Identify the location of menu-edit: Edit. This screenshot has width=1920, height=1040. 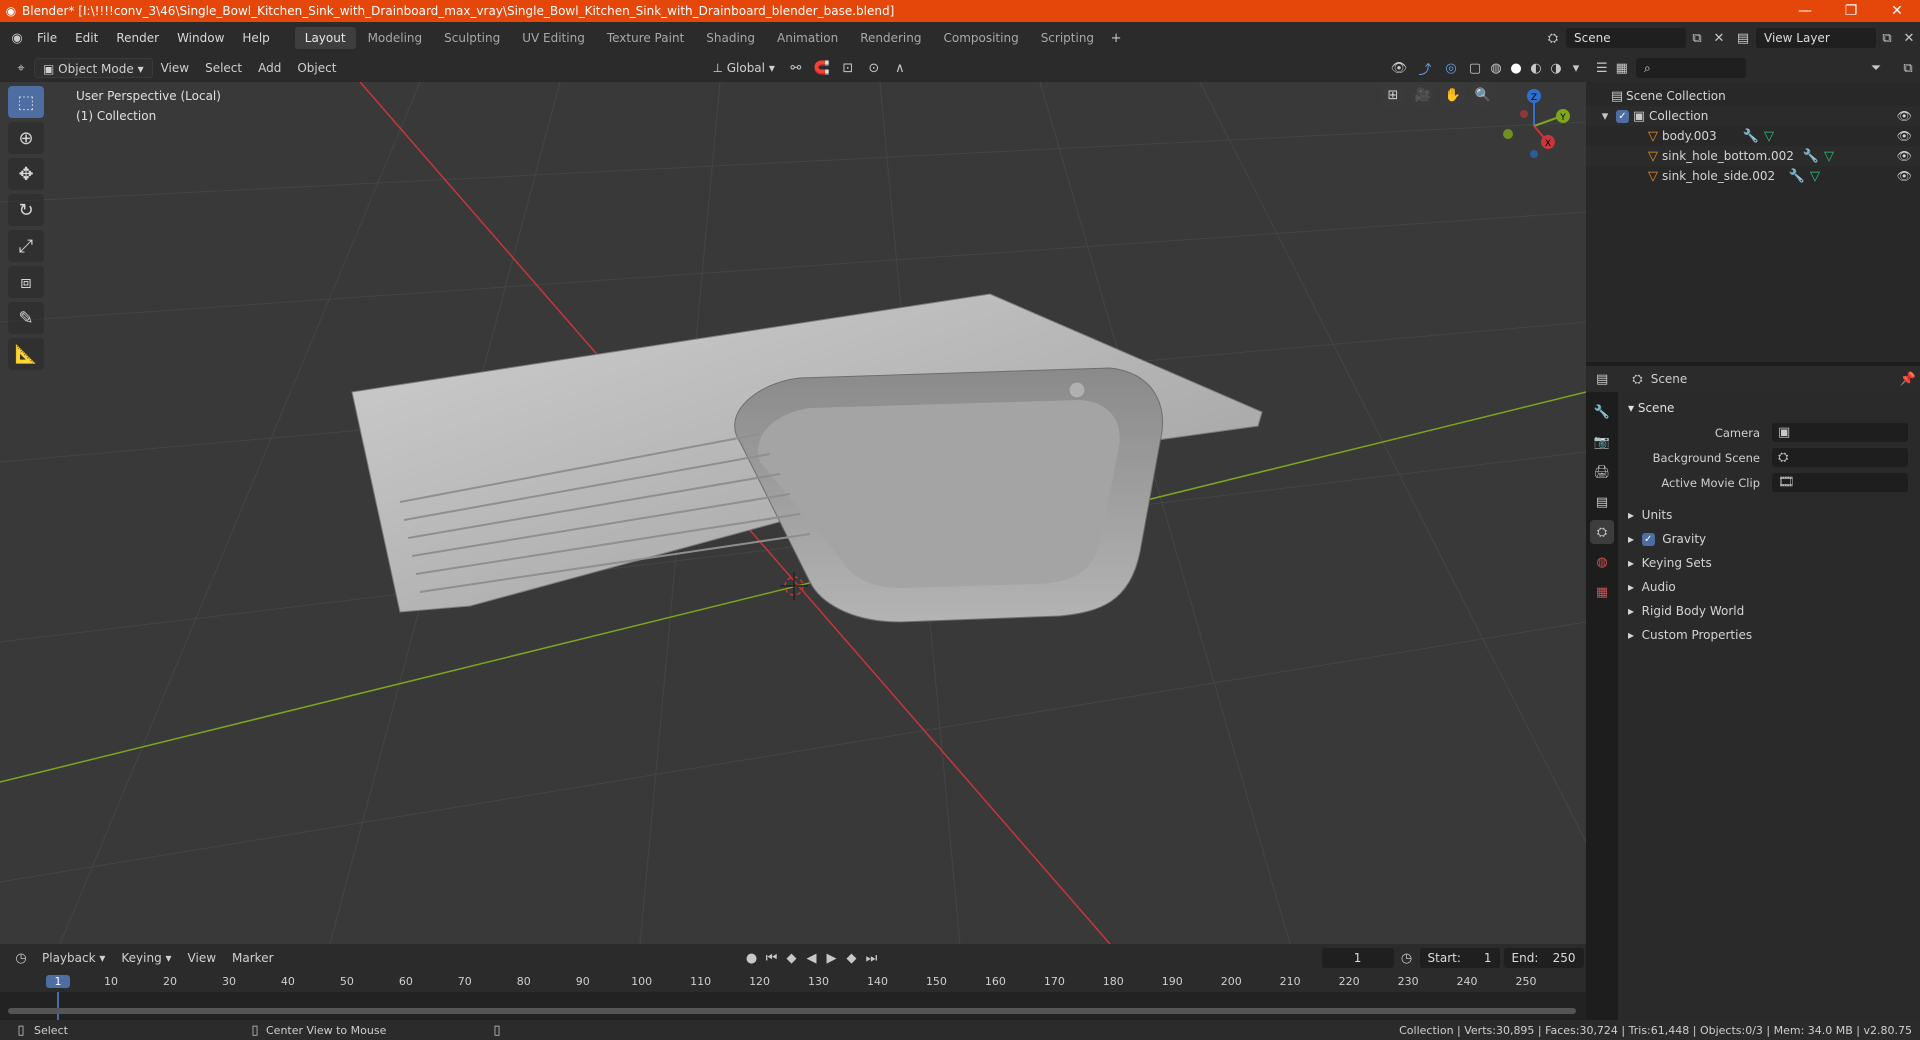
(86, 38).